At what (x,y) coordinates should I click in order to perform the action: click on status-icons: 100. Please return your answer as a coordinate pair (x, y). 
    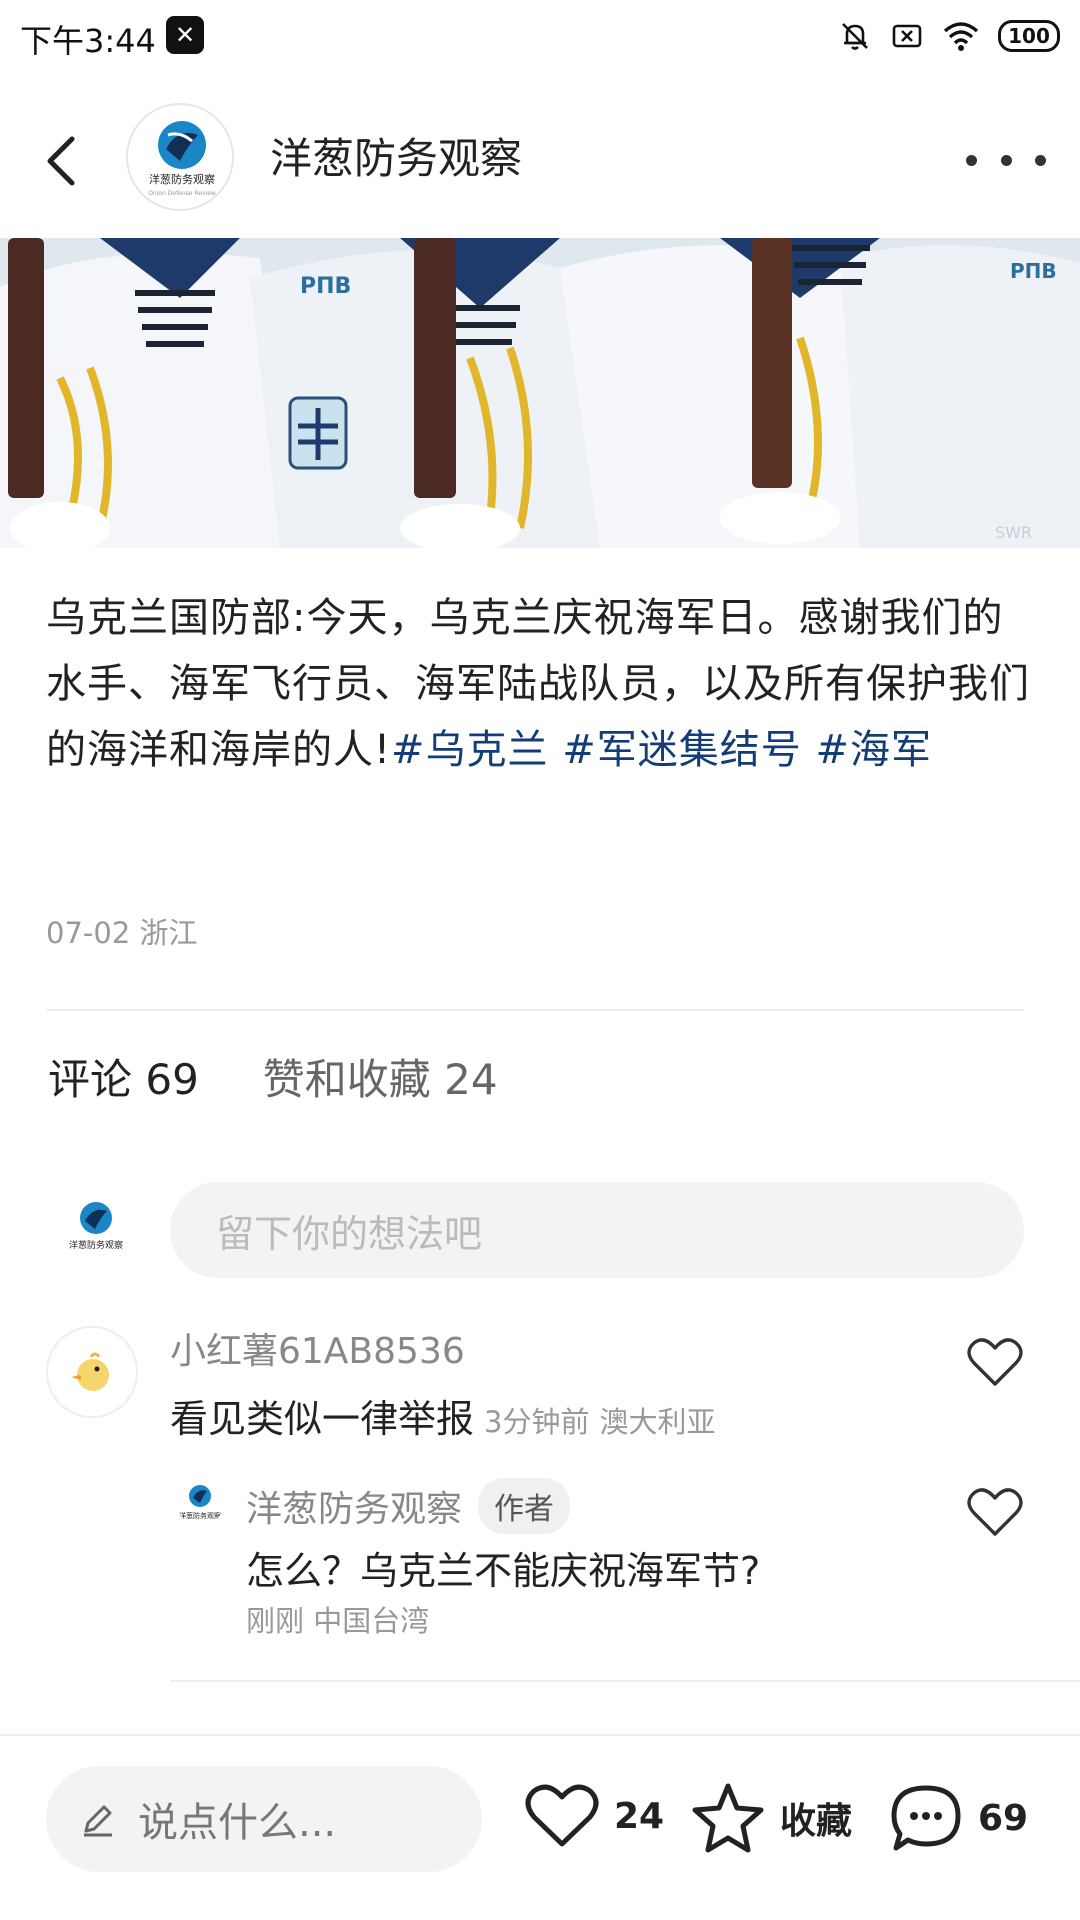
    Looking at the image, I should click on (949, 36).